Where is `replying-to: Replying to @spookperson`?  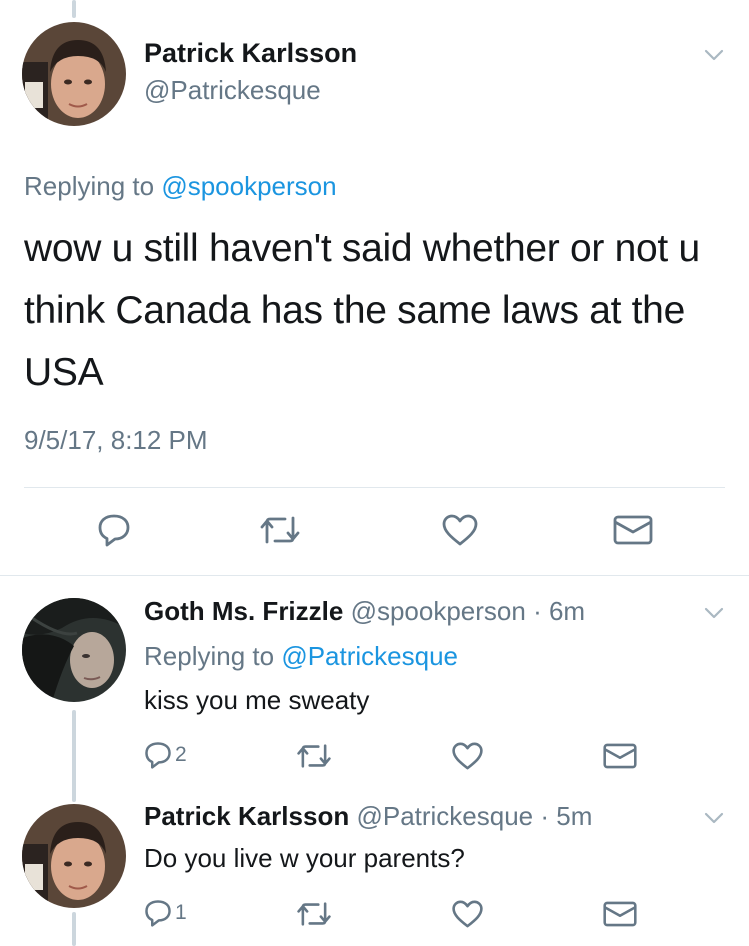 replying-to: Replying to @spookperson is located at coordinates (180, 186).